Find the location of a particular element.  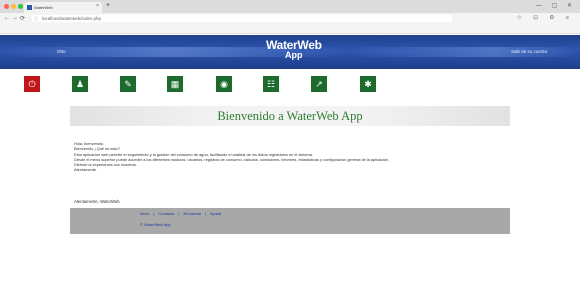

forward-button: → is located at coordinates (15, 18).